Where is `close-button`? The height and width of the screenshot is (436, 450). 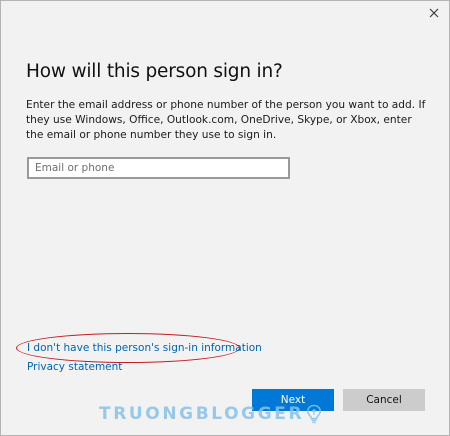
close-button is located at coordinates (434, 13).